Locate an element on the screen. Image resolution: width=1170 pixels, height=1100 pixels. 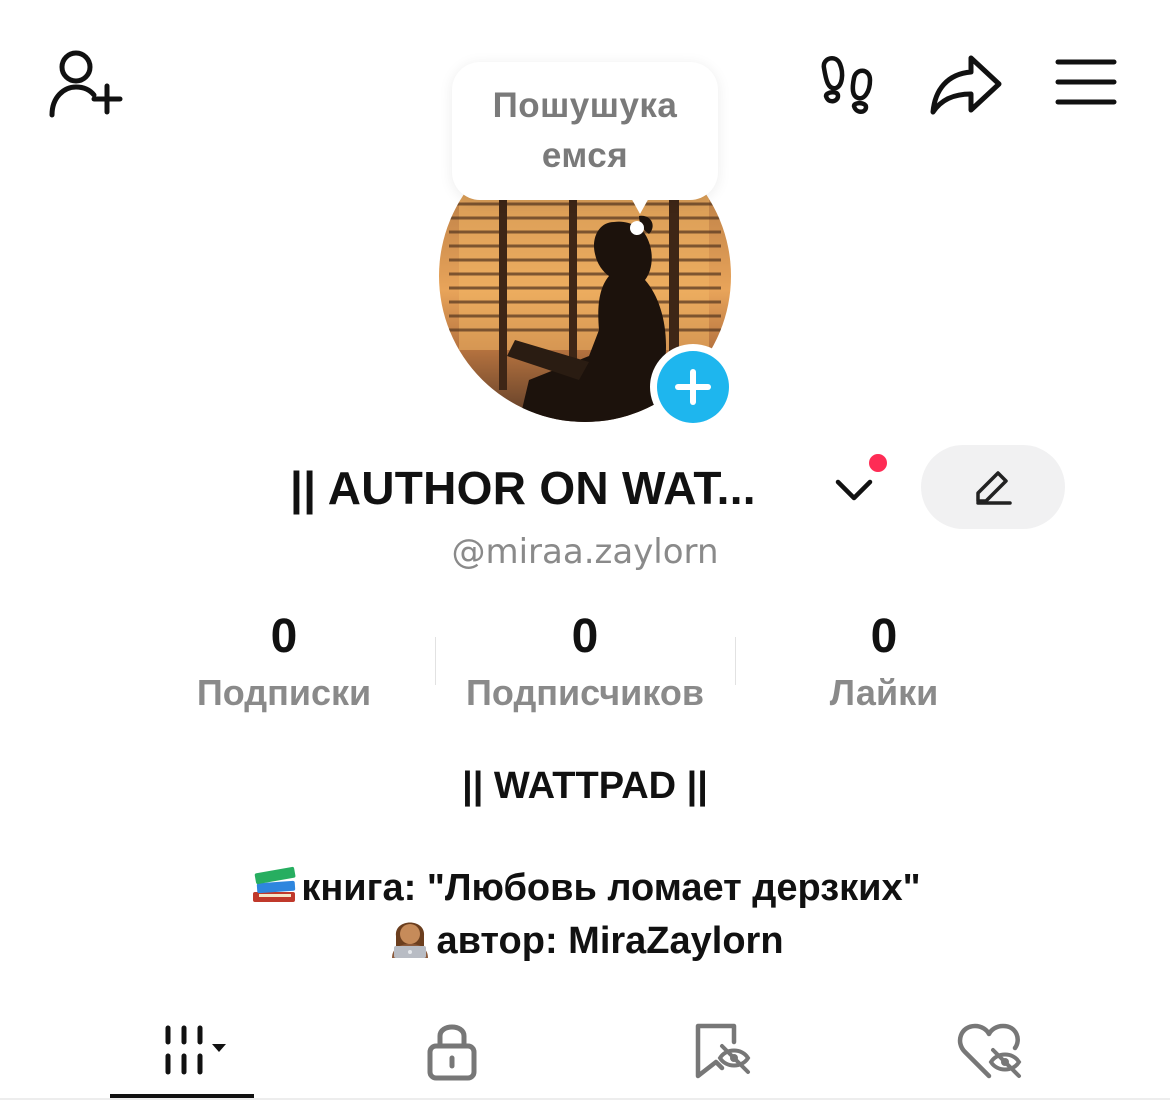
person-laptop-emoji-icon is located at coordinates (410, 943).